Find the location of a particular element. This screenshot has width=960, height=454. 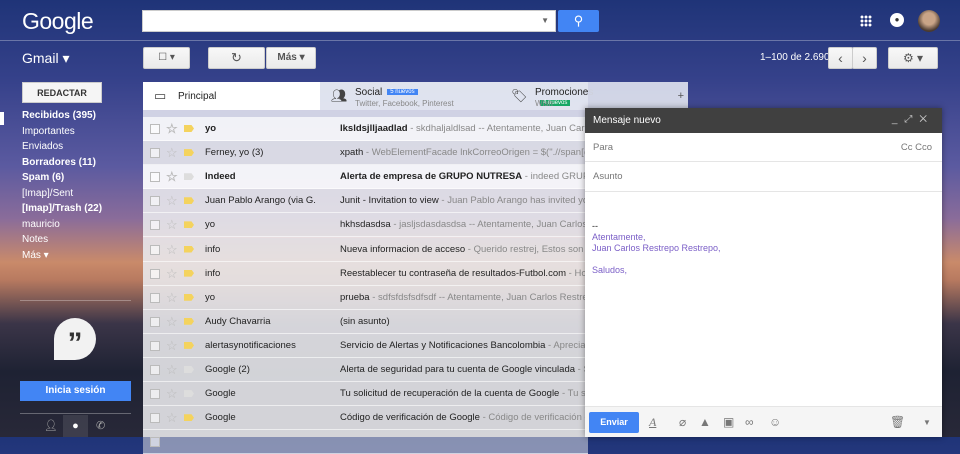

email-row: ☆ Audy Chavarria (sin asunto) is located at coordinates (365, 321).